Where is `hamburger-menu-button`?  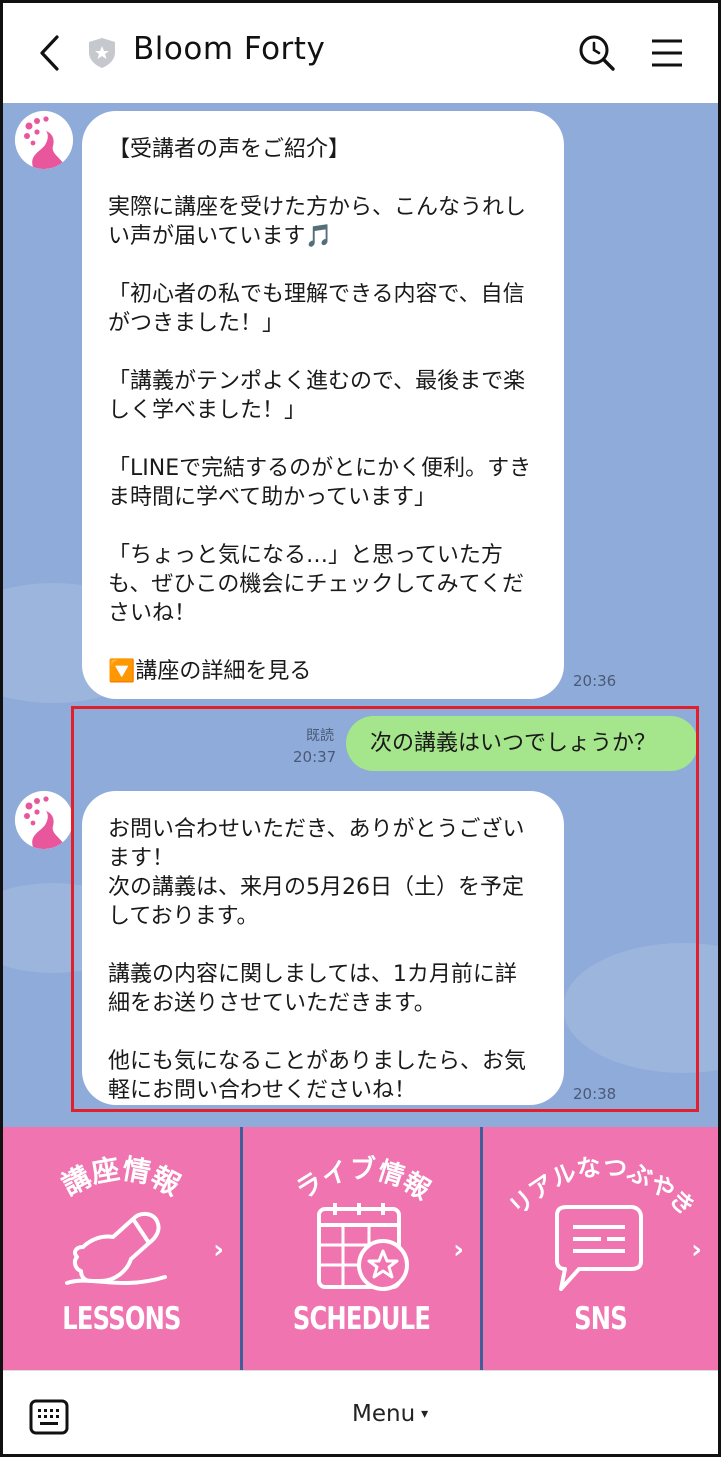 hamburger-menu-button is located at coordinates (667, 53).